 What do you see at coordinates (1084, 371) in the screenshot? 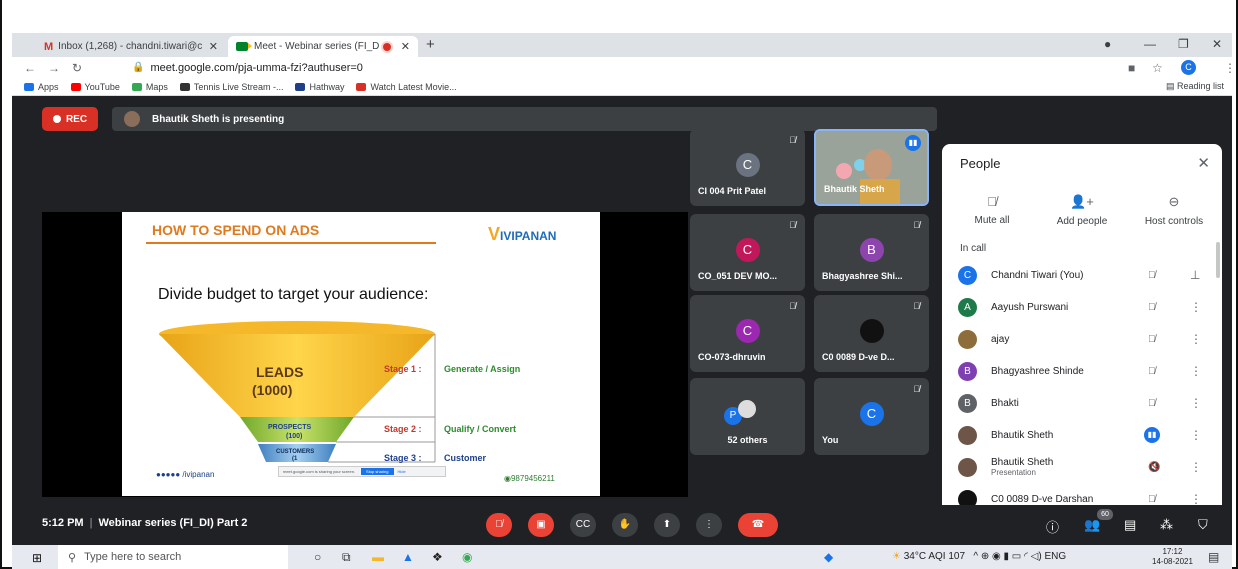
I see `participant-row: B Bhagyashree Shinde 🎙̸ ⋮` at bounding box center [1084, 371].